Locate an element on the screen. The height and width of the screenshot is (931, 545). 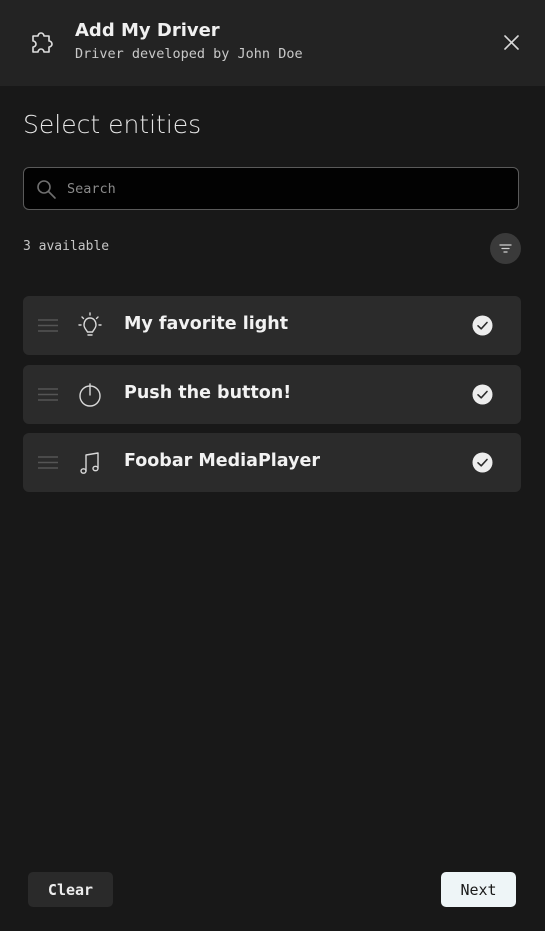
dialog-subtitle: Driver developed by John Doe is located at coordinates (189, 54).